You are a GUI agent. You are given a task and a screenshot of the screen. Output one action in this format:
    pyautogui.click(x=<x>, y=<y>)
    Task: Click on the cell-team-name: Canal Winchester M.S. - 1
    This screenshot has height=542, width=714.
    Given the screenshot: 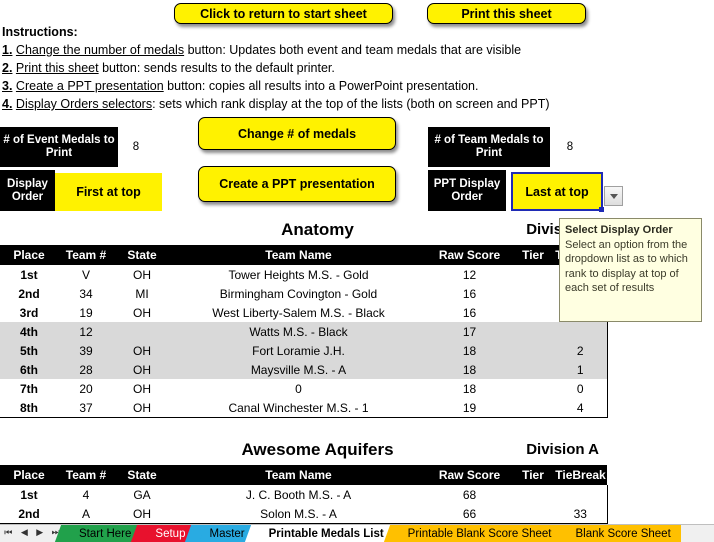 What is the action you would take?
    pyautogui.click(x=298, y=408)
    